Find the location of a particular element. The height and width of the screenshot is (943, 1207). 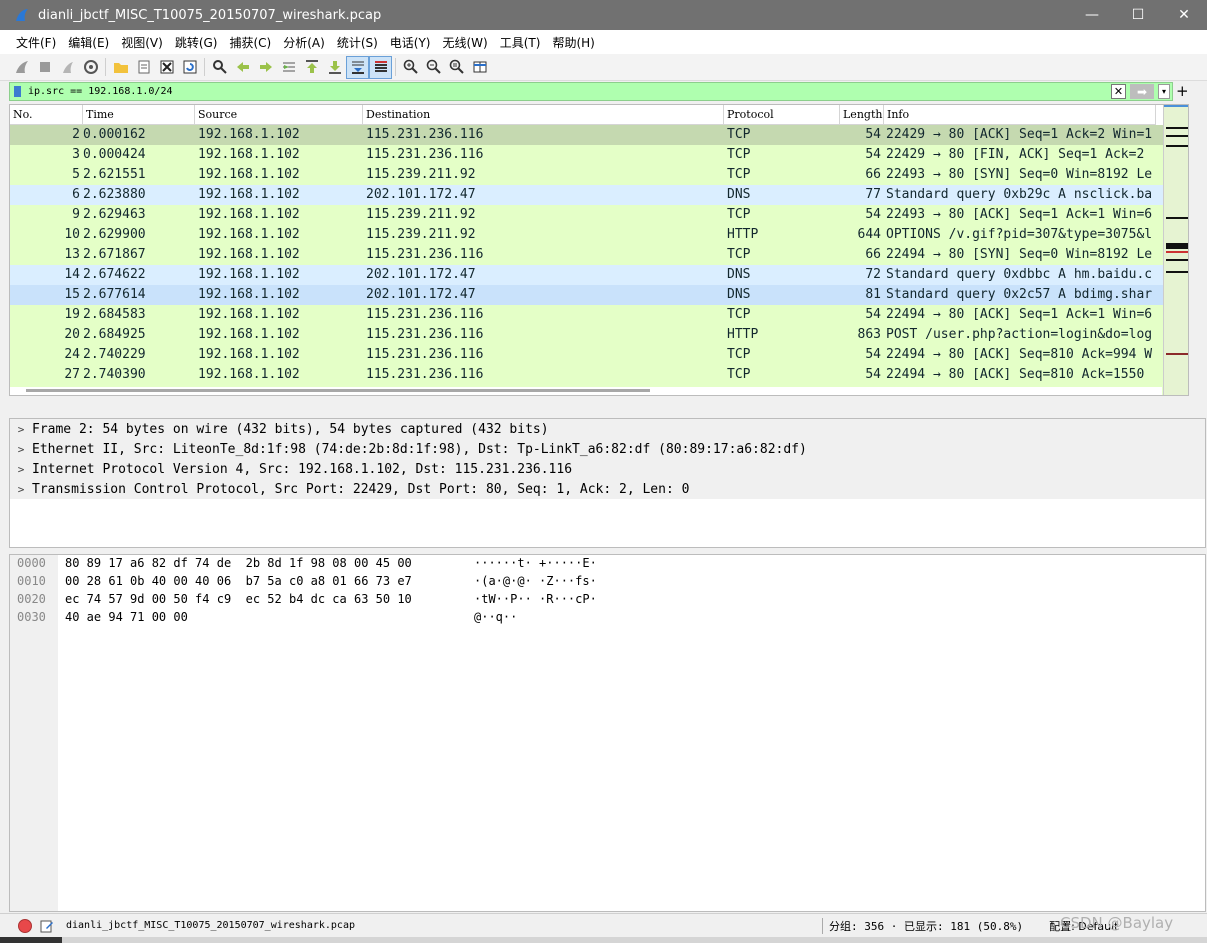

packet-cell-info: 22494 → 80 [ACK] Seq=810 Ack=1550 is located at coordinates (1015, 374).